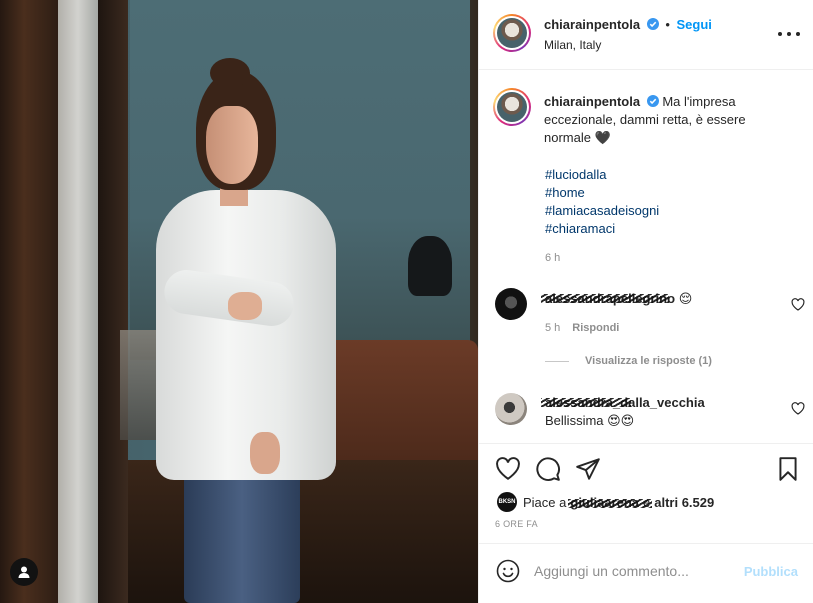 Image resolution: width=813 pixels, height=603 pixels. What do you see at coordinates (590, 420) in the screenshot?
I see `comment-text: Bellissima 😍😍` at bounding box center [590, 420].